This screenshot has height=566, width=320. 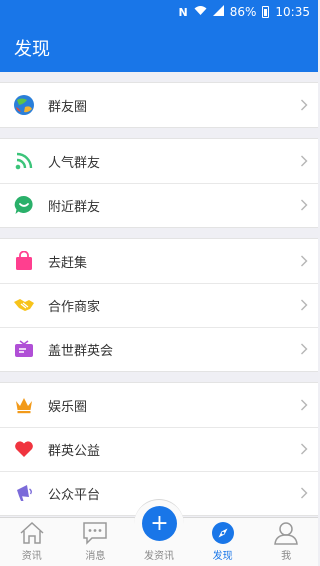 I want to click on crown-icon, so click(x=24, y=405).